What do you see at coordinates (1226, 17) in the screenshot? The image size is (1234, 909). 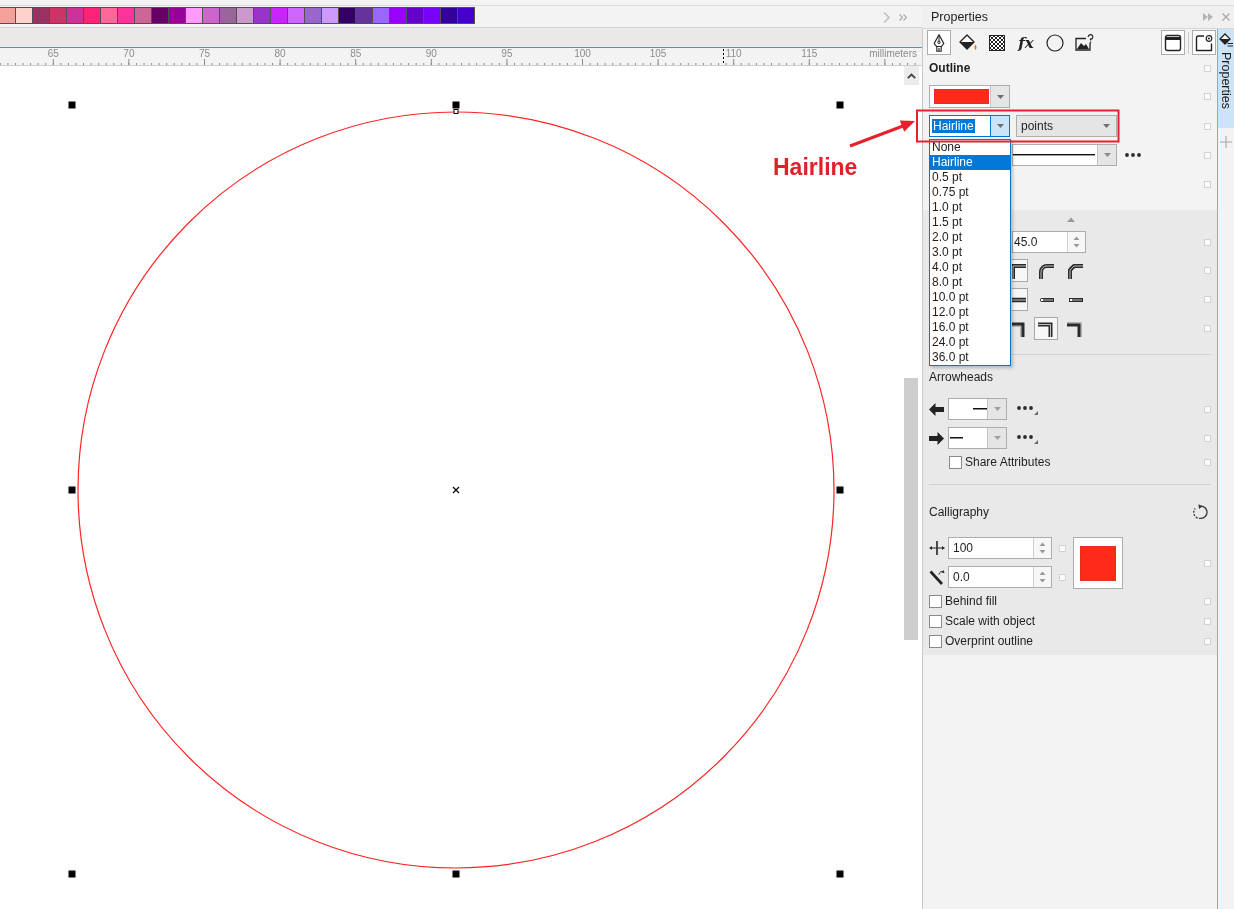 I see `close-icon` at bounding box center [1226, 17].